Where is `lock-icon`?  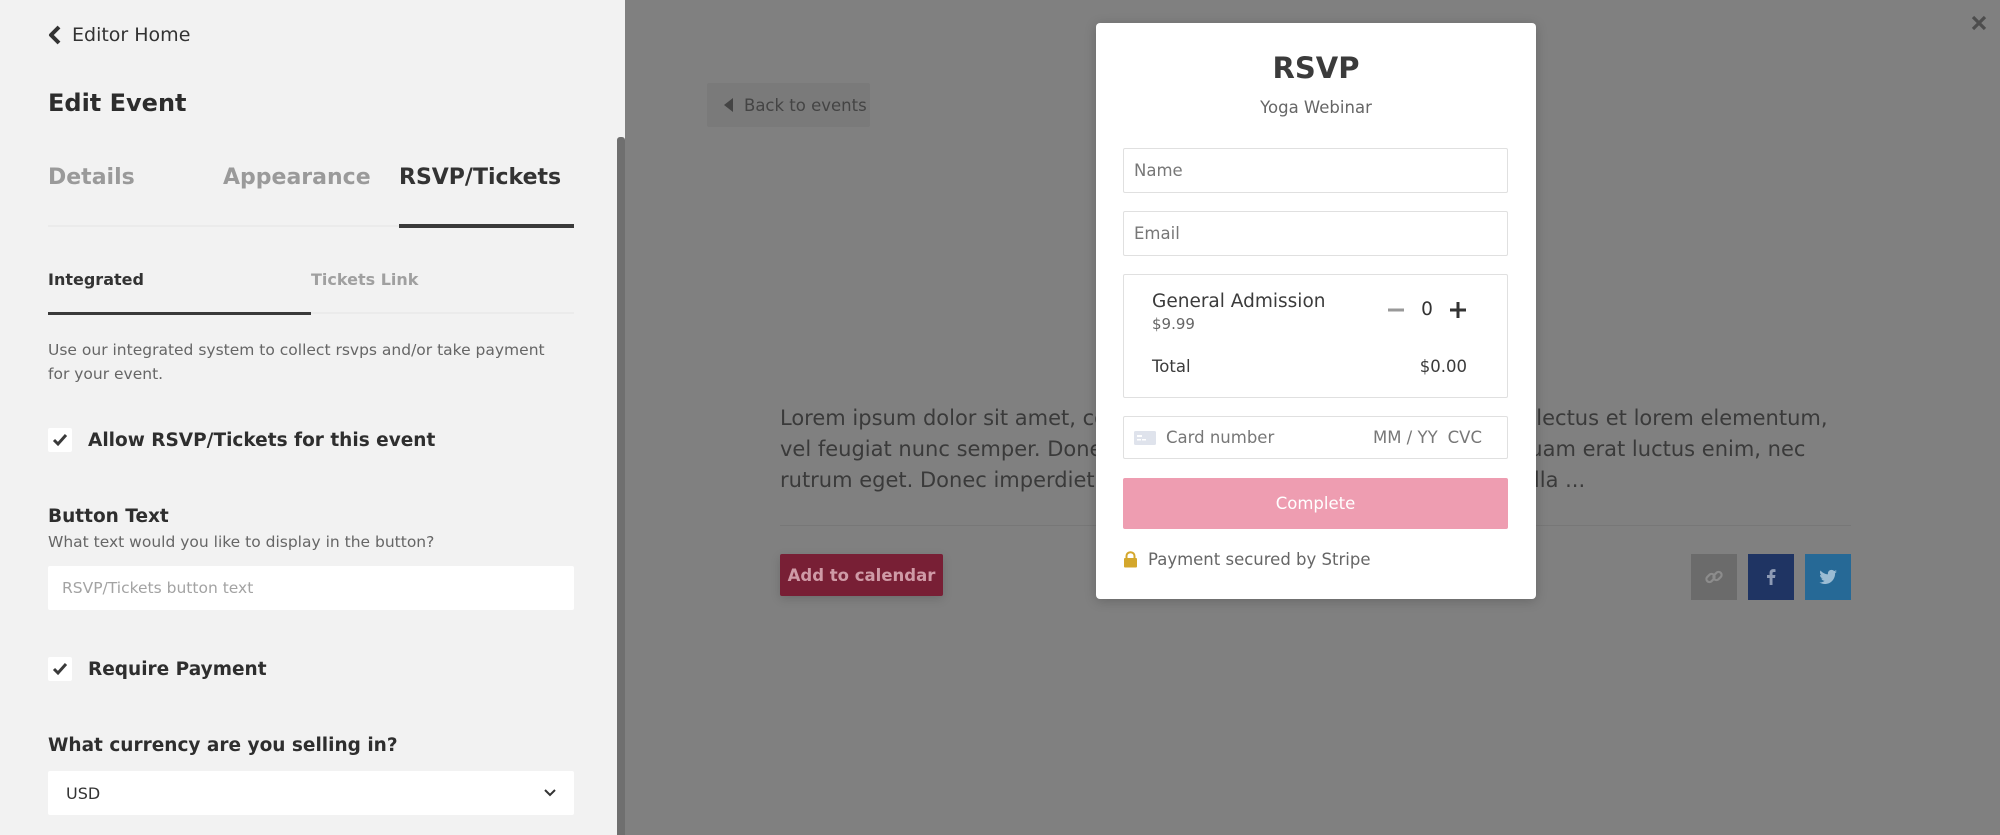 lock-icon is located at coordinates (1130, 559).